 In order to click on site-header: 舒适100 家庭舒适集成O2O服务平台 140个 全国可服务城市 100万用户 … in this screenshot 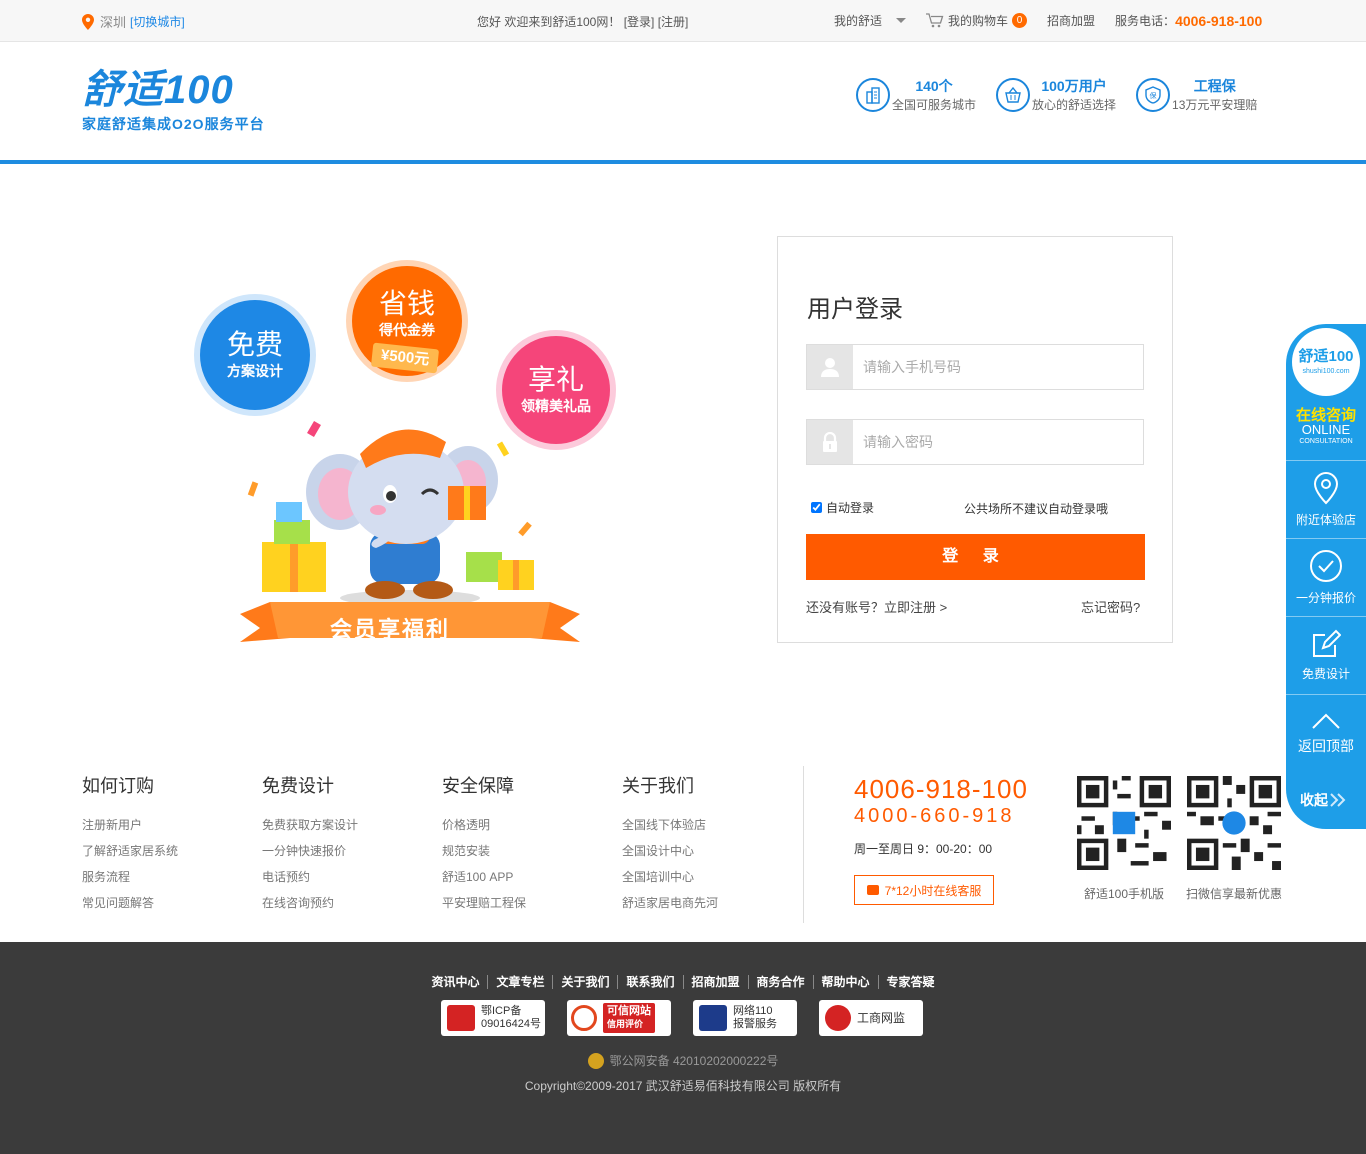, I will do `click(683, 103)`.